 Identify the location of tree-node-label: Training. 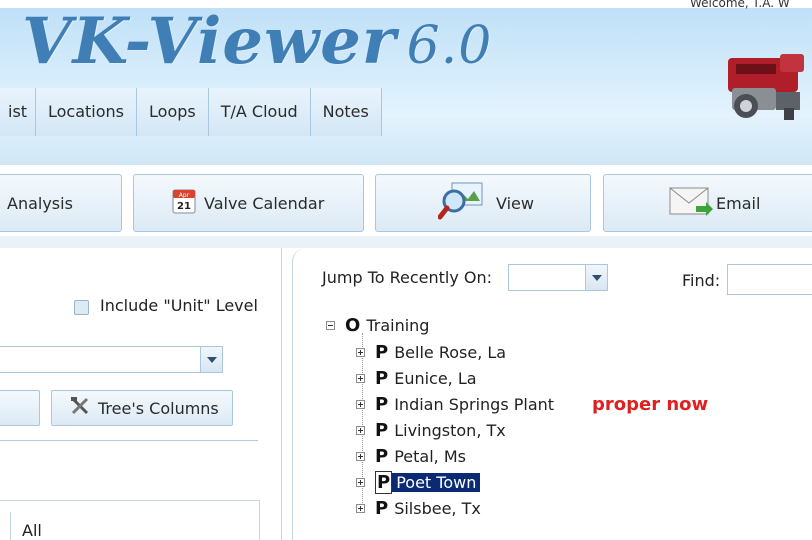
(398, 325).